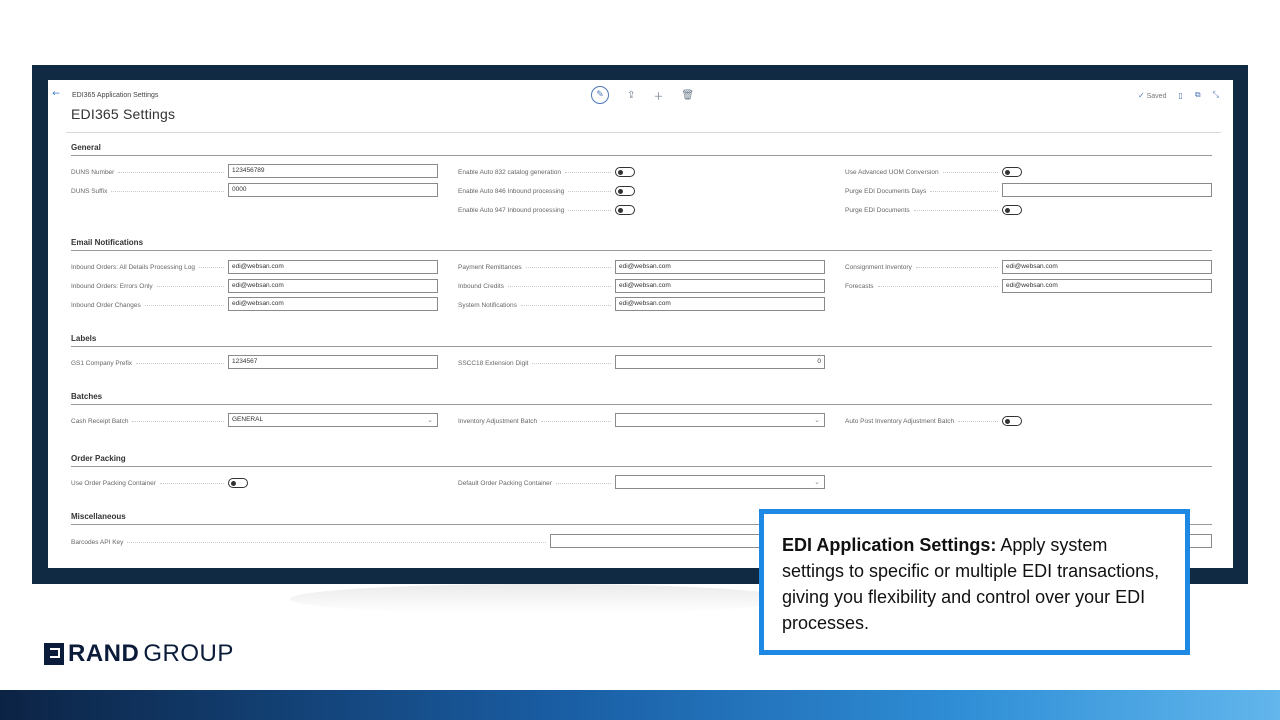 The width and height of the screenshot is (1280, 720). Describe the element at coordinates (1107, 267) in the screenshot. I see `consignment-input: edi@websan.com` at that location.